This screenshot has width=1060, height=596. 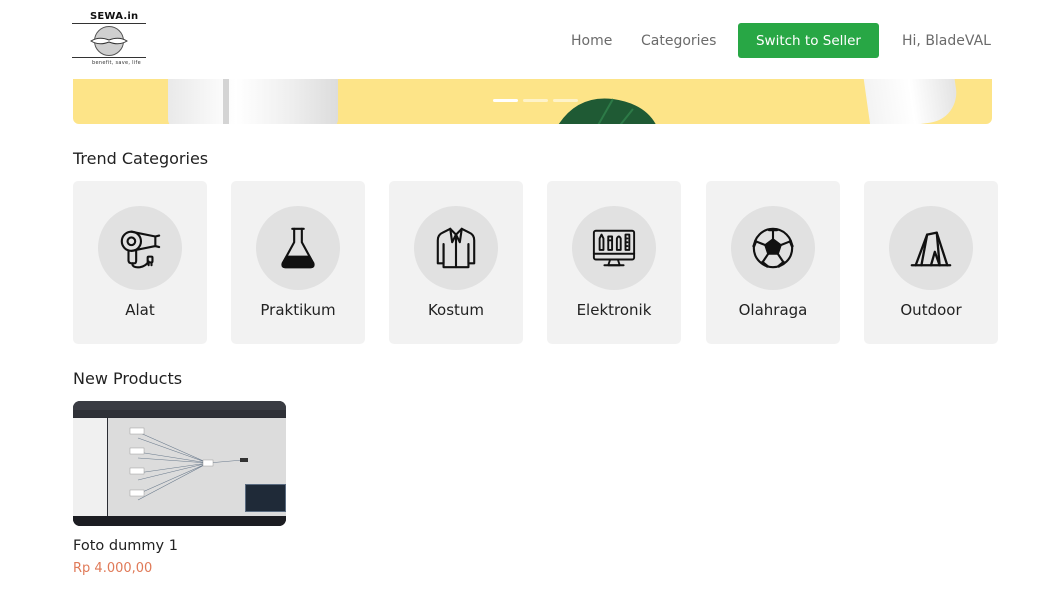 I want to click on banner-leaf-image, so click(x=607, y=111).